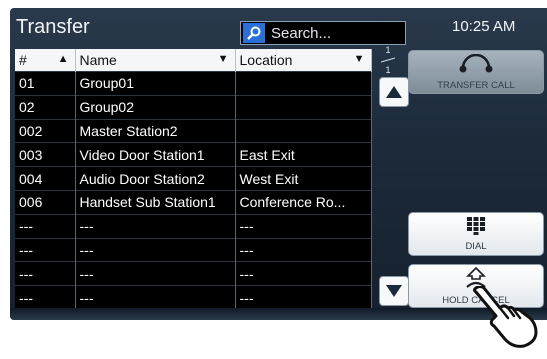  I want to click on dial-label: DIAL, so click(476, 246).